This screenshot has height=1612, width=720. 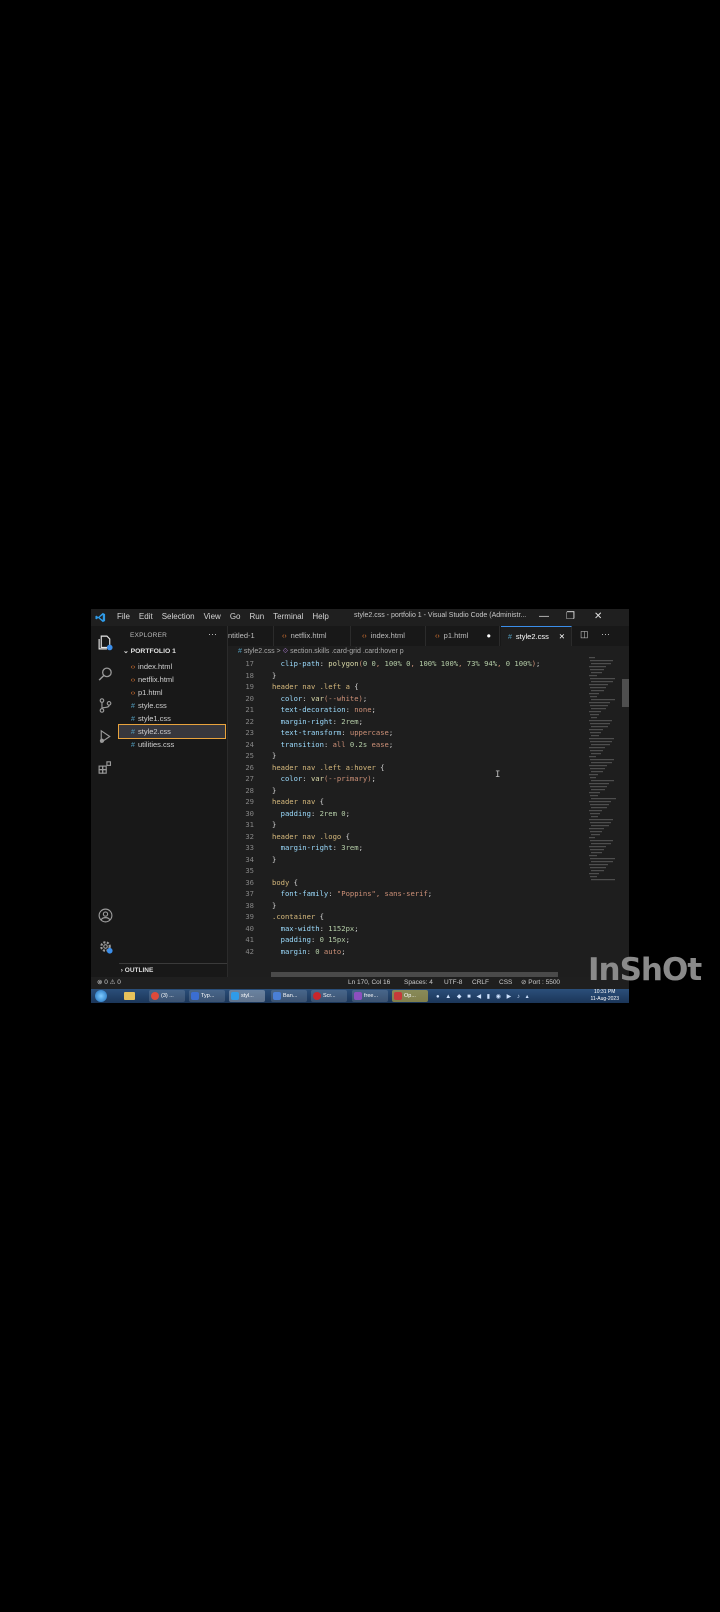 I want to click on system-tray-icons: ● ▲ ◆ ■ ◀ ▮ ◉ ▶ ♪ ▴, so click(x=483, y=996).